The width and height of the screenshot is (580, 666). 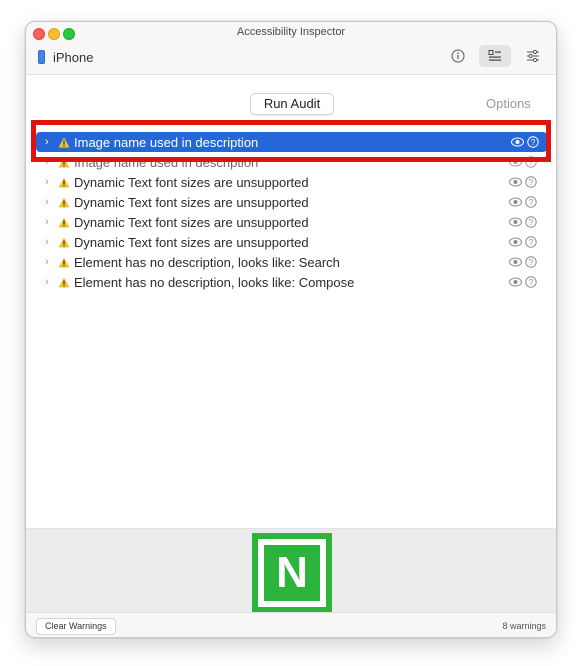 I want to click on settings-tab-button, so click(x=533, y=56).